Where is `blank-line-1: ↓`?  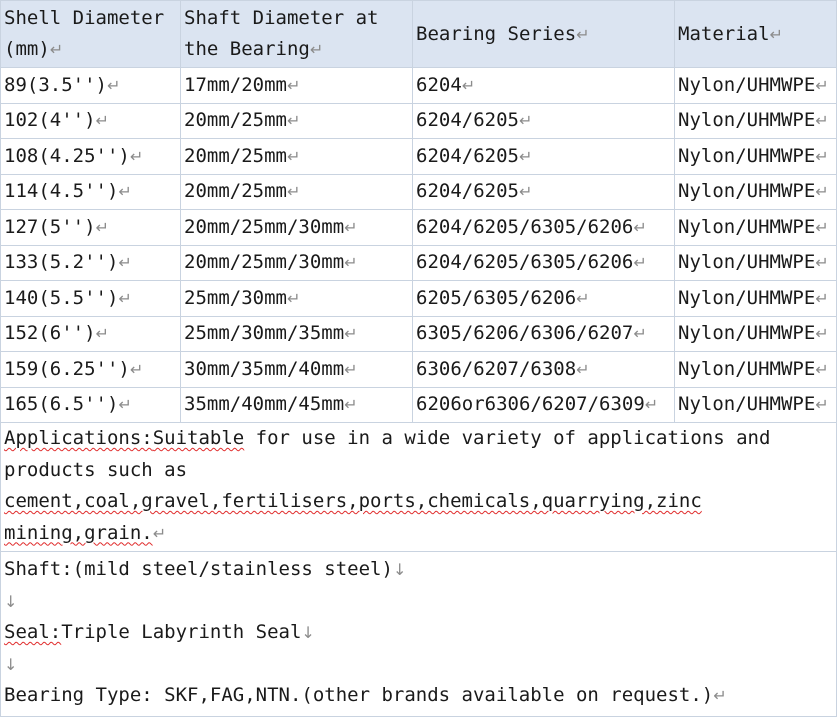 blank-line-1: ↓ is located at coordinates (11, 601).